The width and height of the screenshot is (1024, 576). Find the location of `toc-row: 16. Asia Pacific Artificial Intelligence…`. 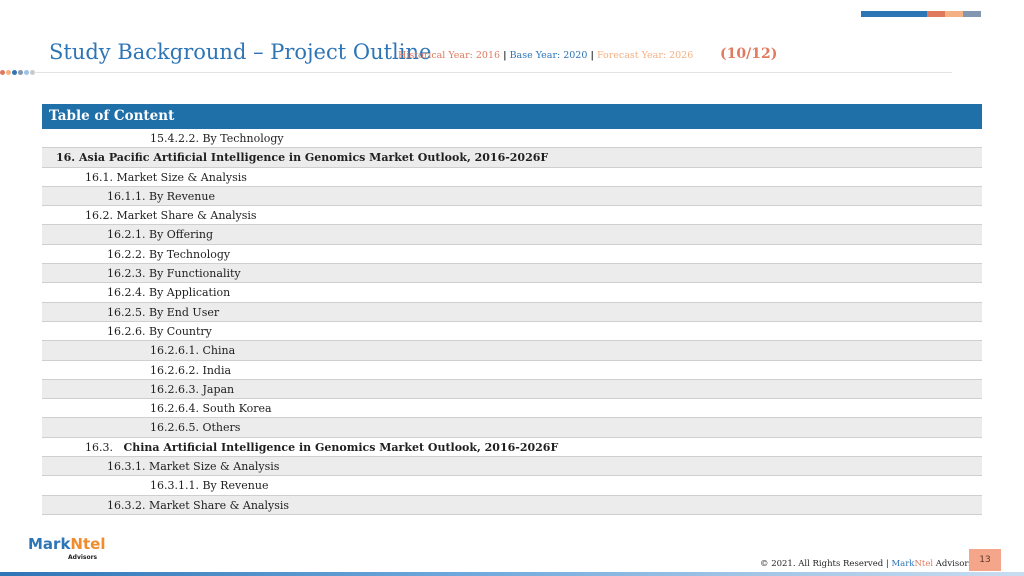

toc-row: 16. Asia Pacific Artificial Intelligence… is located at coordinates (512, 158).